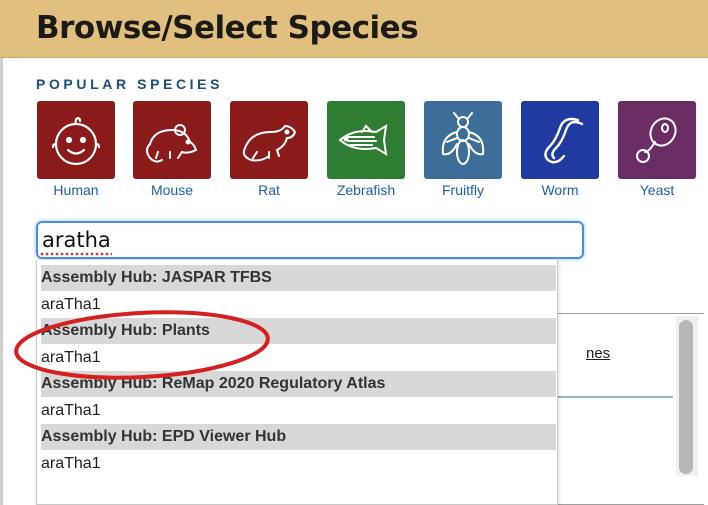 This screenshot has width=708, height=505. What do you see at coordinates (463, 190) in the screenshot?
I see `species-label: Fruitfly` at bounding box center [463, 190].